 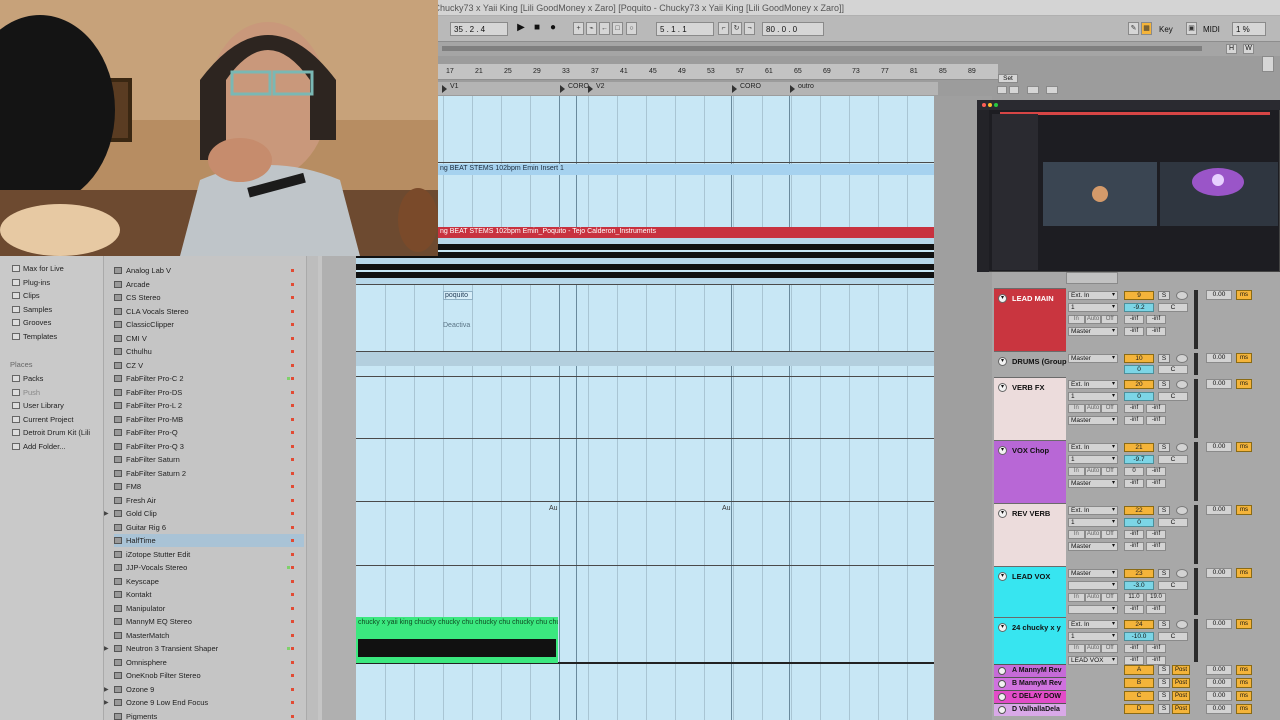 What do you see at coordinates (1030, 364) in the screenshot?
I see `mixer-track-2: ▾ DRUMS (Group` at bounding box center [1030, 364].